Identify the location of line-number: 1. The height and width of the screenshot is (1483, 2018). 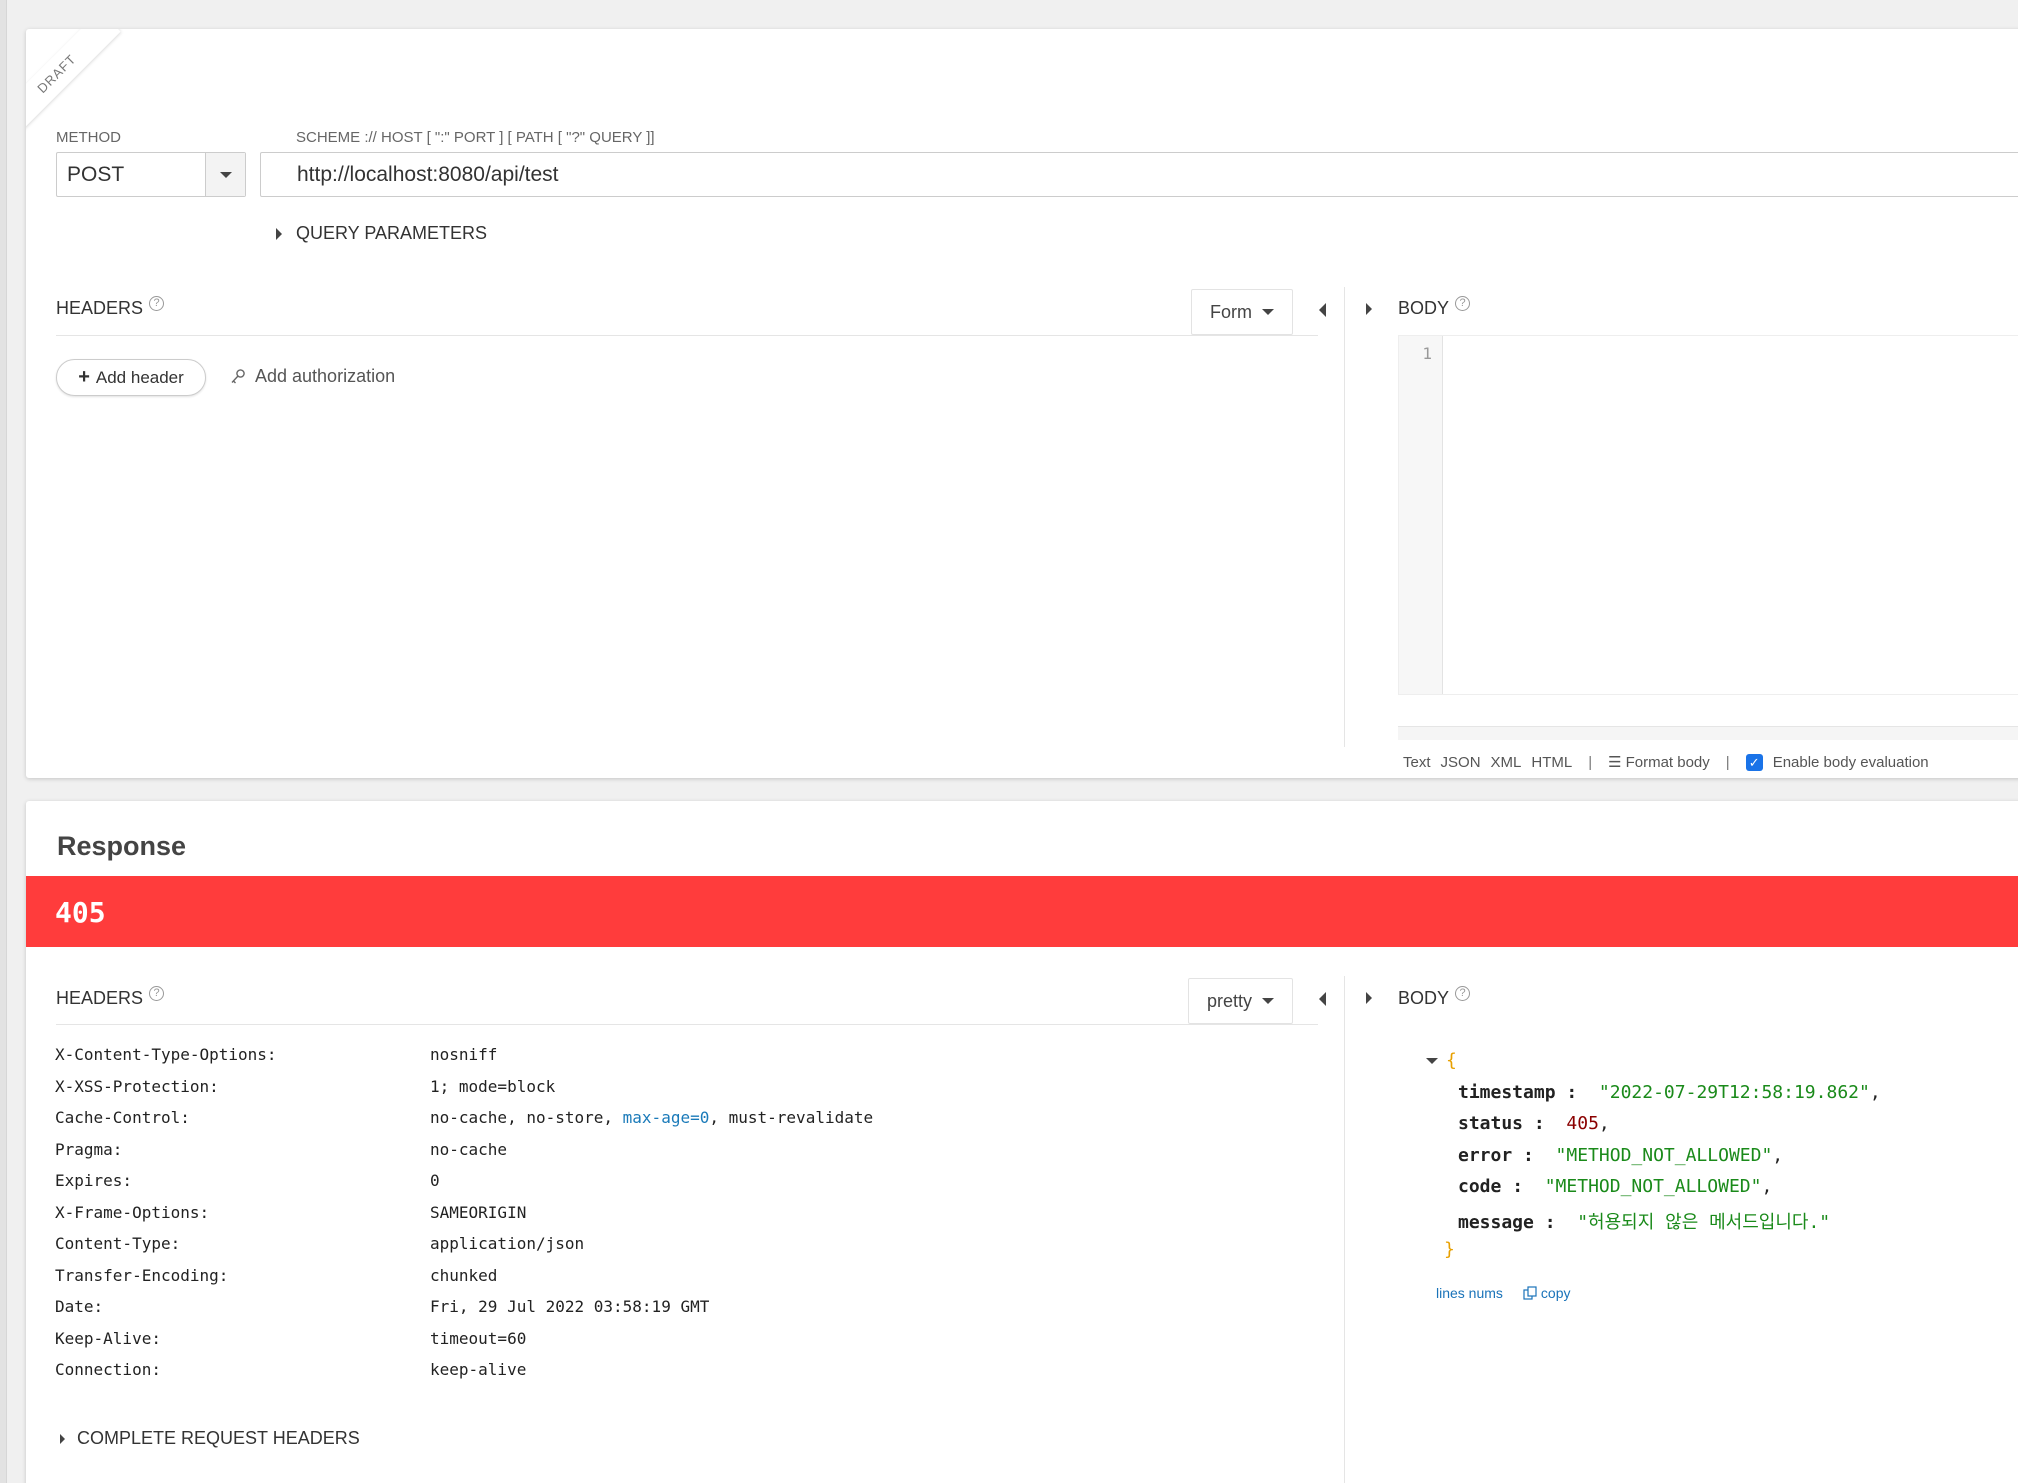
(1427, 353).